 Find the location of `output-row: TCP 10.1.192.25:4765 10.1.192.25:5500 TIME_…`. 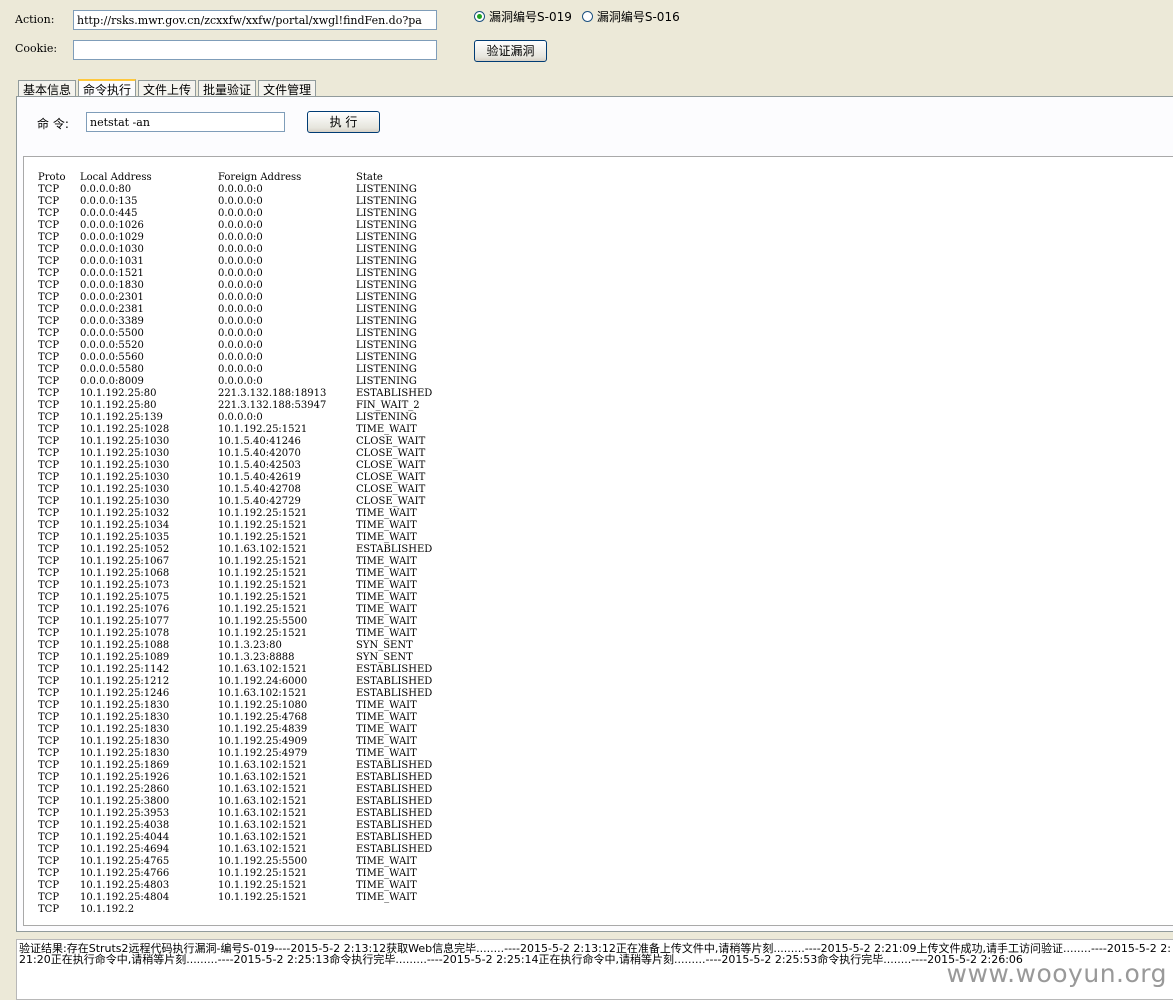

output-row: TCP 10.1.192.25:4765 10.1.192.25:5500 TIME_… is located at coordinates (605, 862).